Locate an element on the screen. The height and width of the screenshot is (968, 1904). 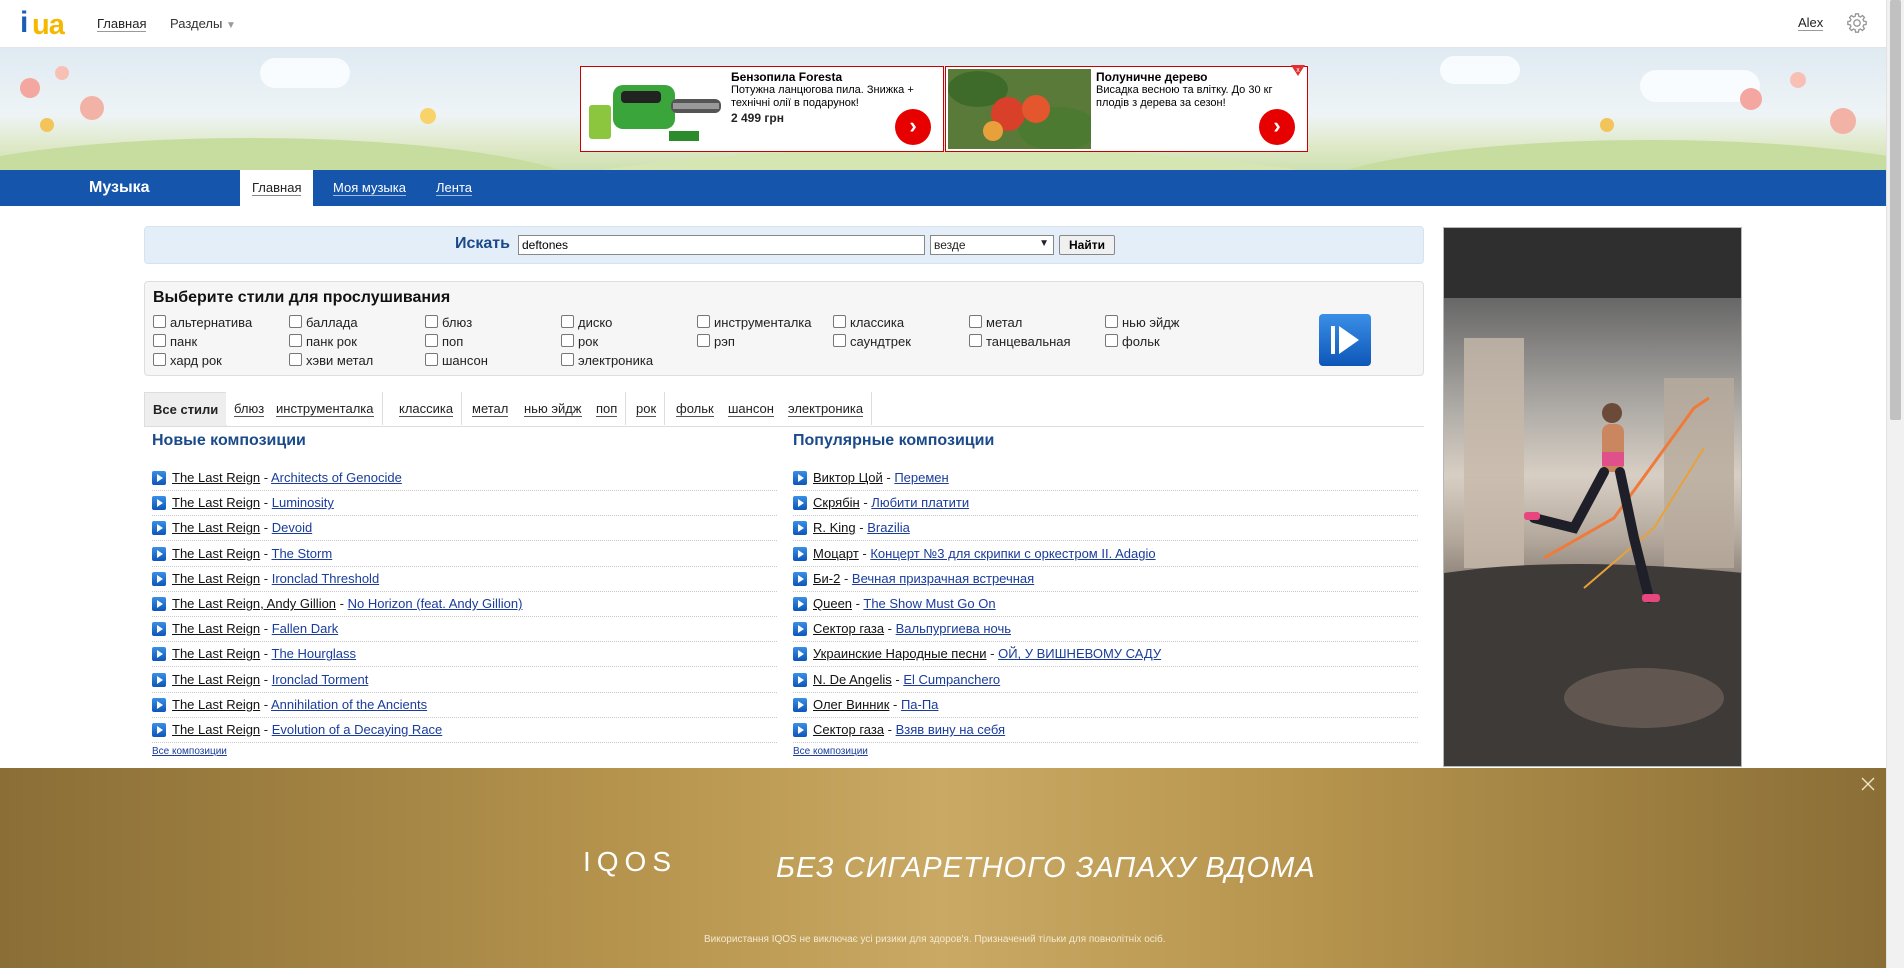
page-scrollbar is located at coordinates (1895, 484).